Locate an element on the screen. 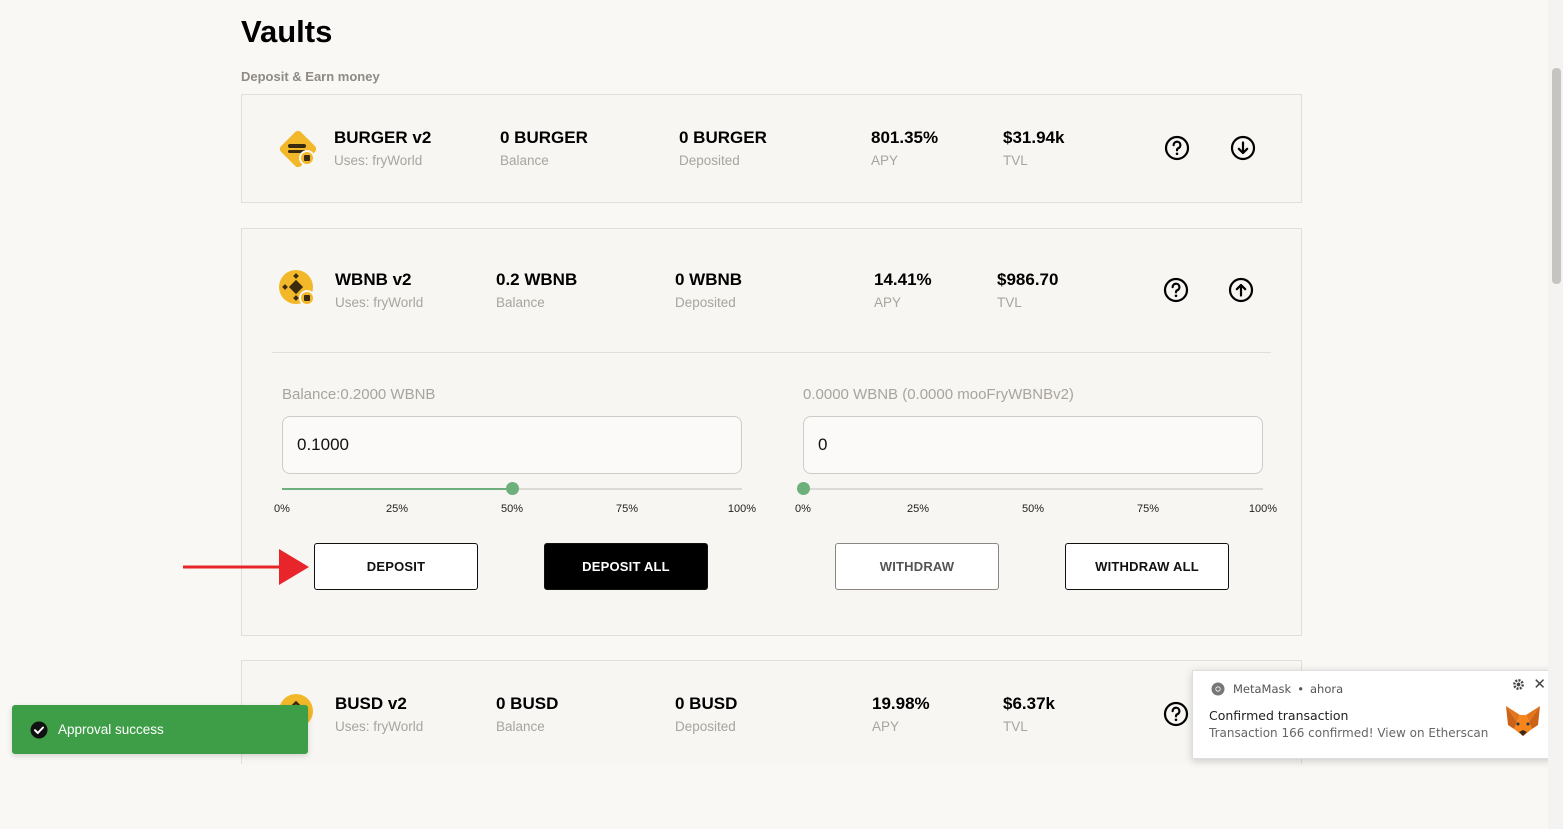 Image resolution: width=1563 pixels, height=829 pixels. vault-name: WBNB v2 is located at coordinates (373, 279).